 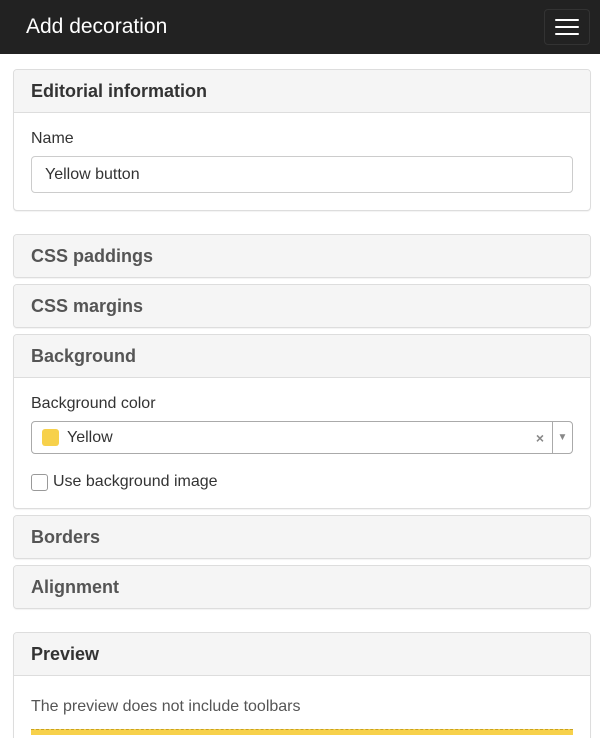 I want to click on panel-heading-preview: Preview, so click(x=302, y=654).